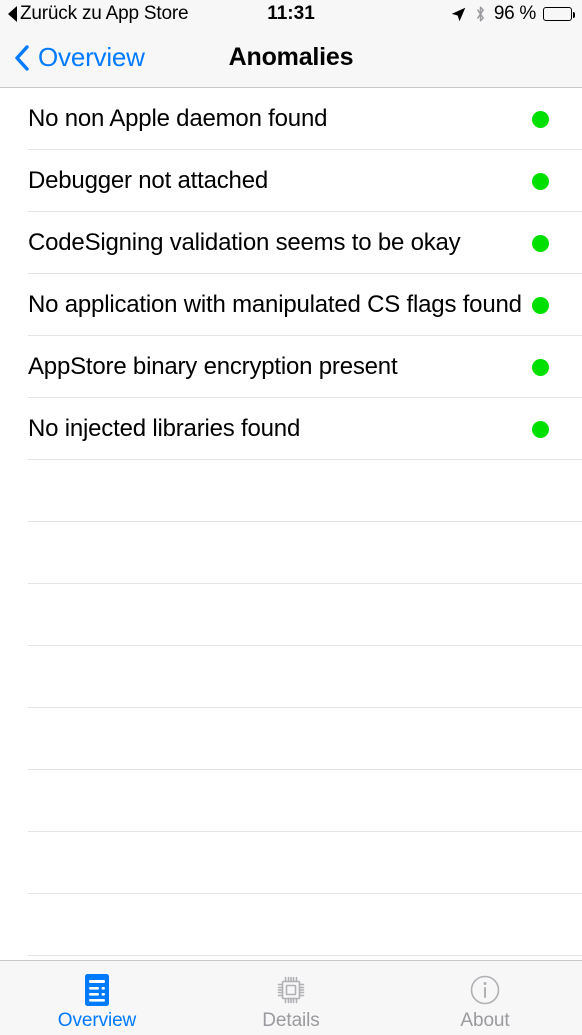 This screenshot has width=582, height=1035. I want to click on table-row: No injected libraries found, so click(291, 429).